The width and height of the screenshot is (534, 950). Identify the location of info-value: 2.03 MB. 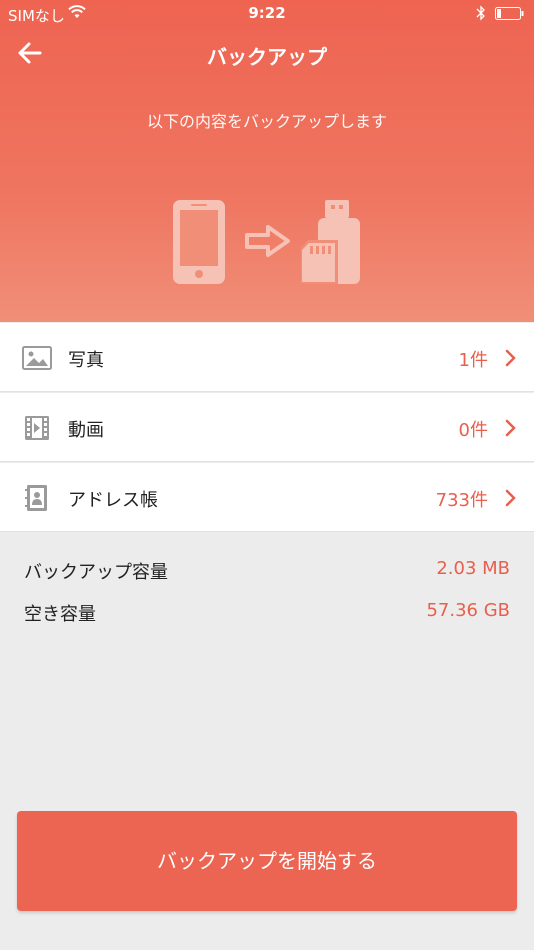
(473, 568).